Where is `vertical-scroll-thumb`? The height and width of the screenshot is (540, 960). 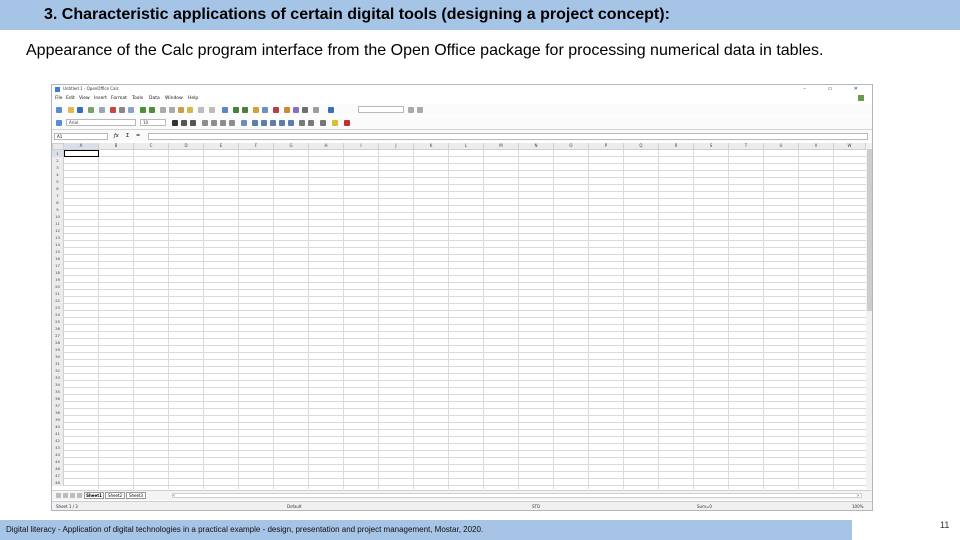
vertical-scroll-thumb is located at coordinates (869, 230).